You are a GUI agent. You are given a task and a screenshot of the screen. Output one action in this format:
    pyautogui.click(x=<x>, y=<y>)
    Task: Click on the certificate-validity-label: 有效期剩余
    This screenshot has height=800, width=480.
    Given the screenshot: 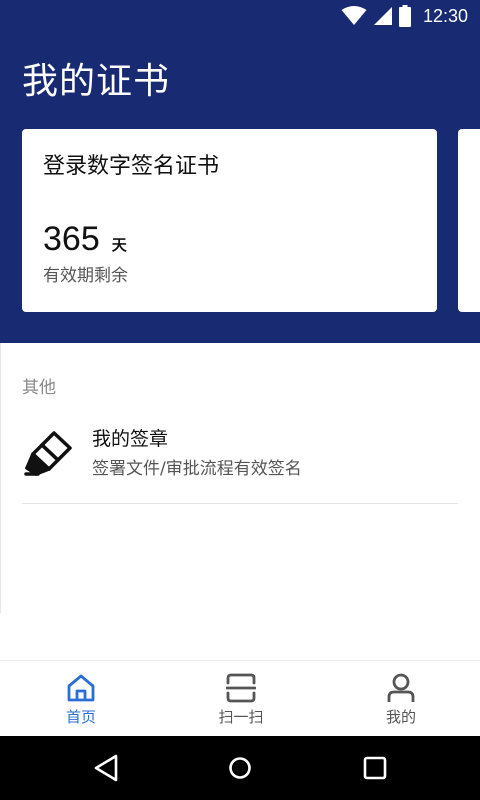 What is the action you would take?
    pyautogui.click(x=85, y=276)
    